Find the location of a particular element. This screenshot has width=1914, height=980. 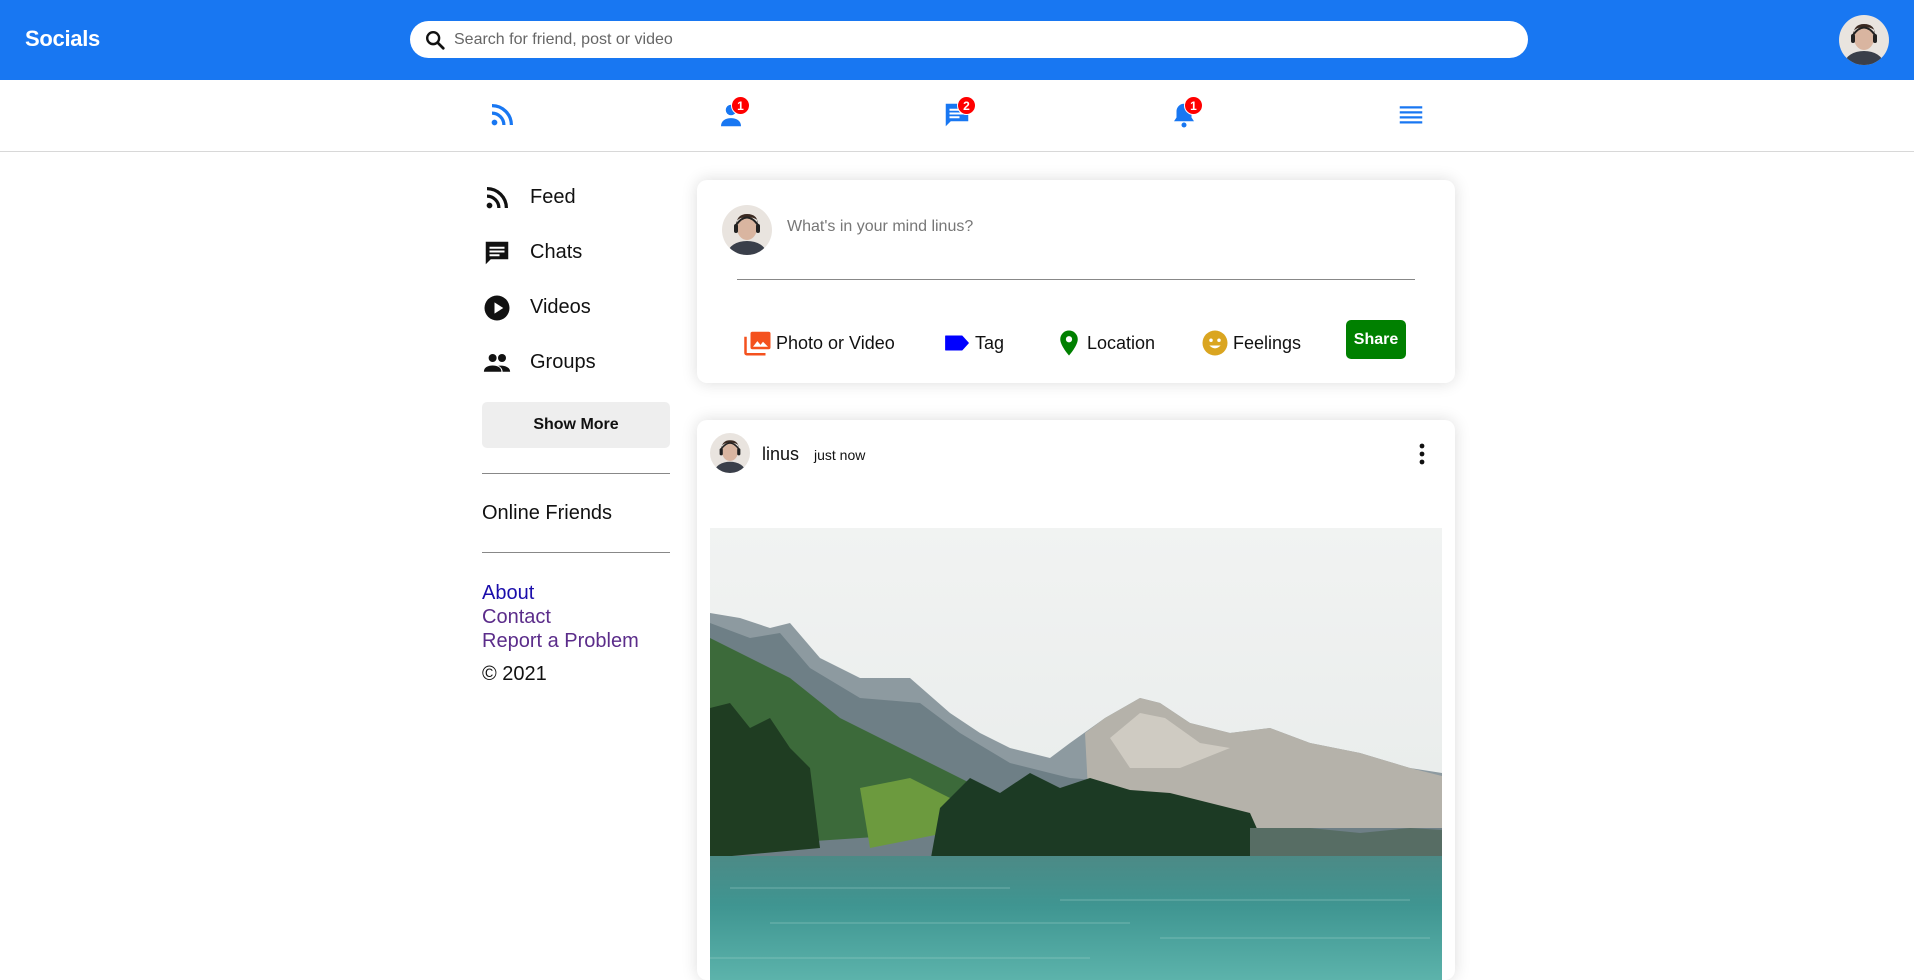

nav-bar: 1 2 1 is located at coordinates (957, 116).